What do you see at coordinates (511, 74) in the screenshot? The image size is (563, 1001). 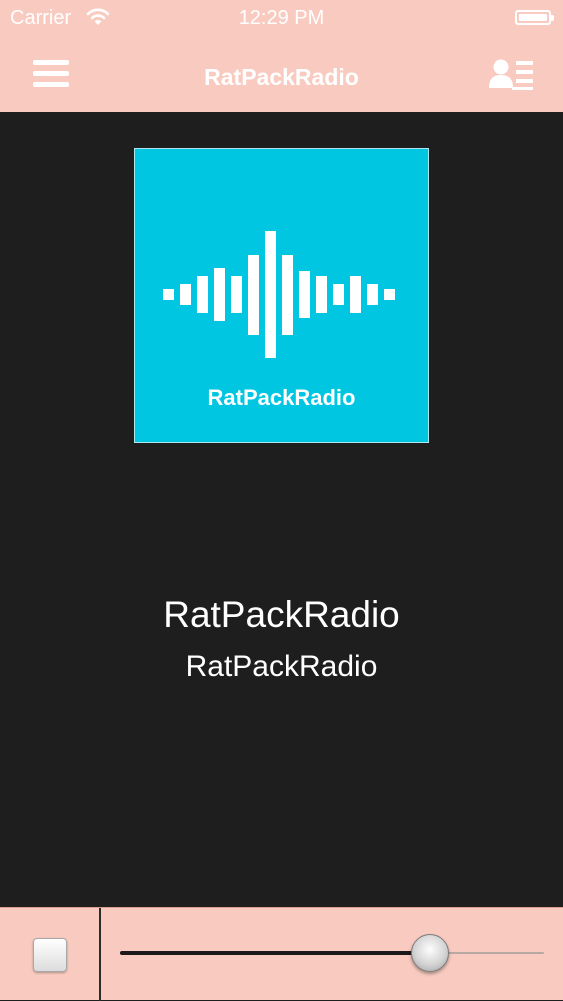 I see `profile-list-icon` at bounding box center [511, 74].